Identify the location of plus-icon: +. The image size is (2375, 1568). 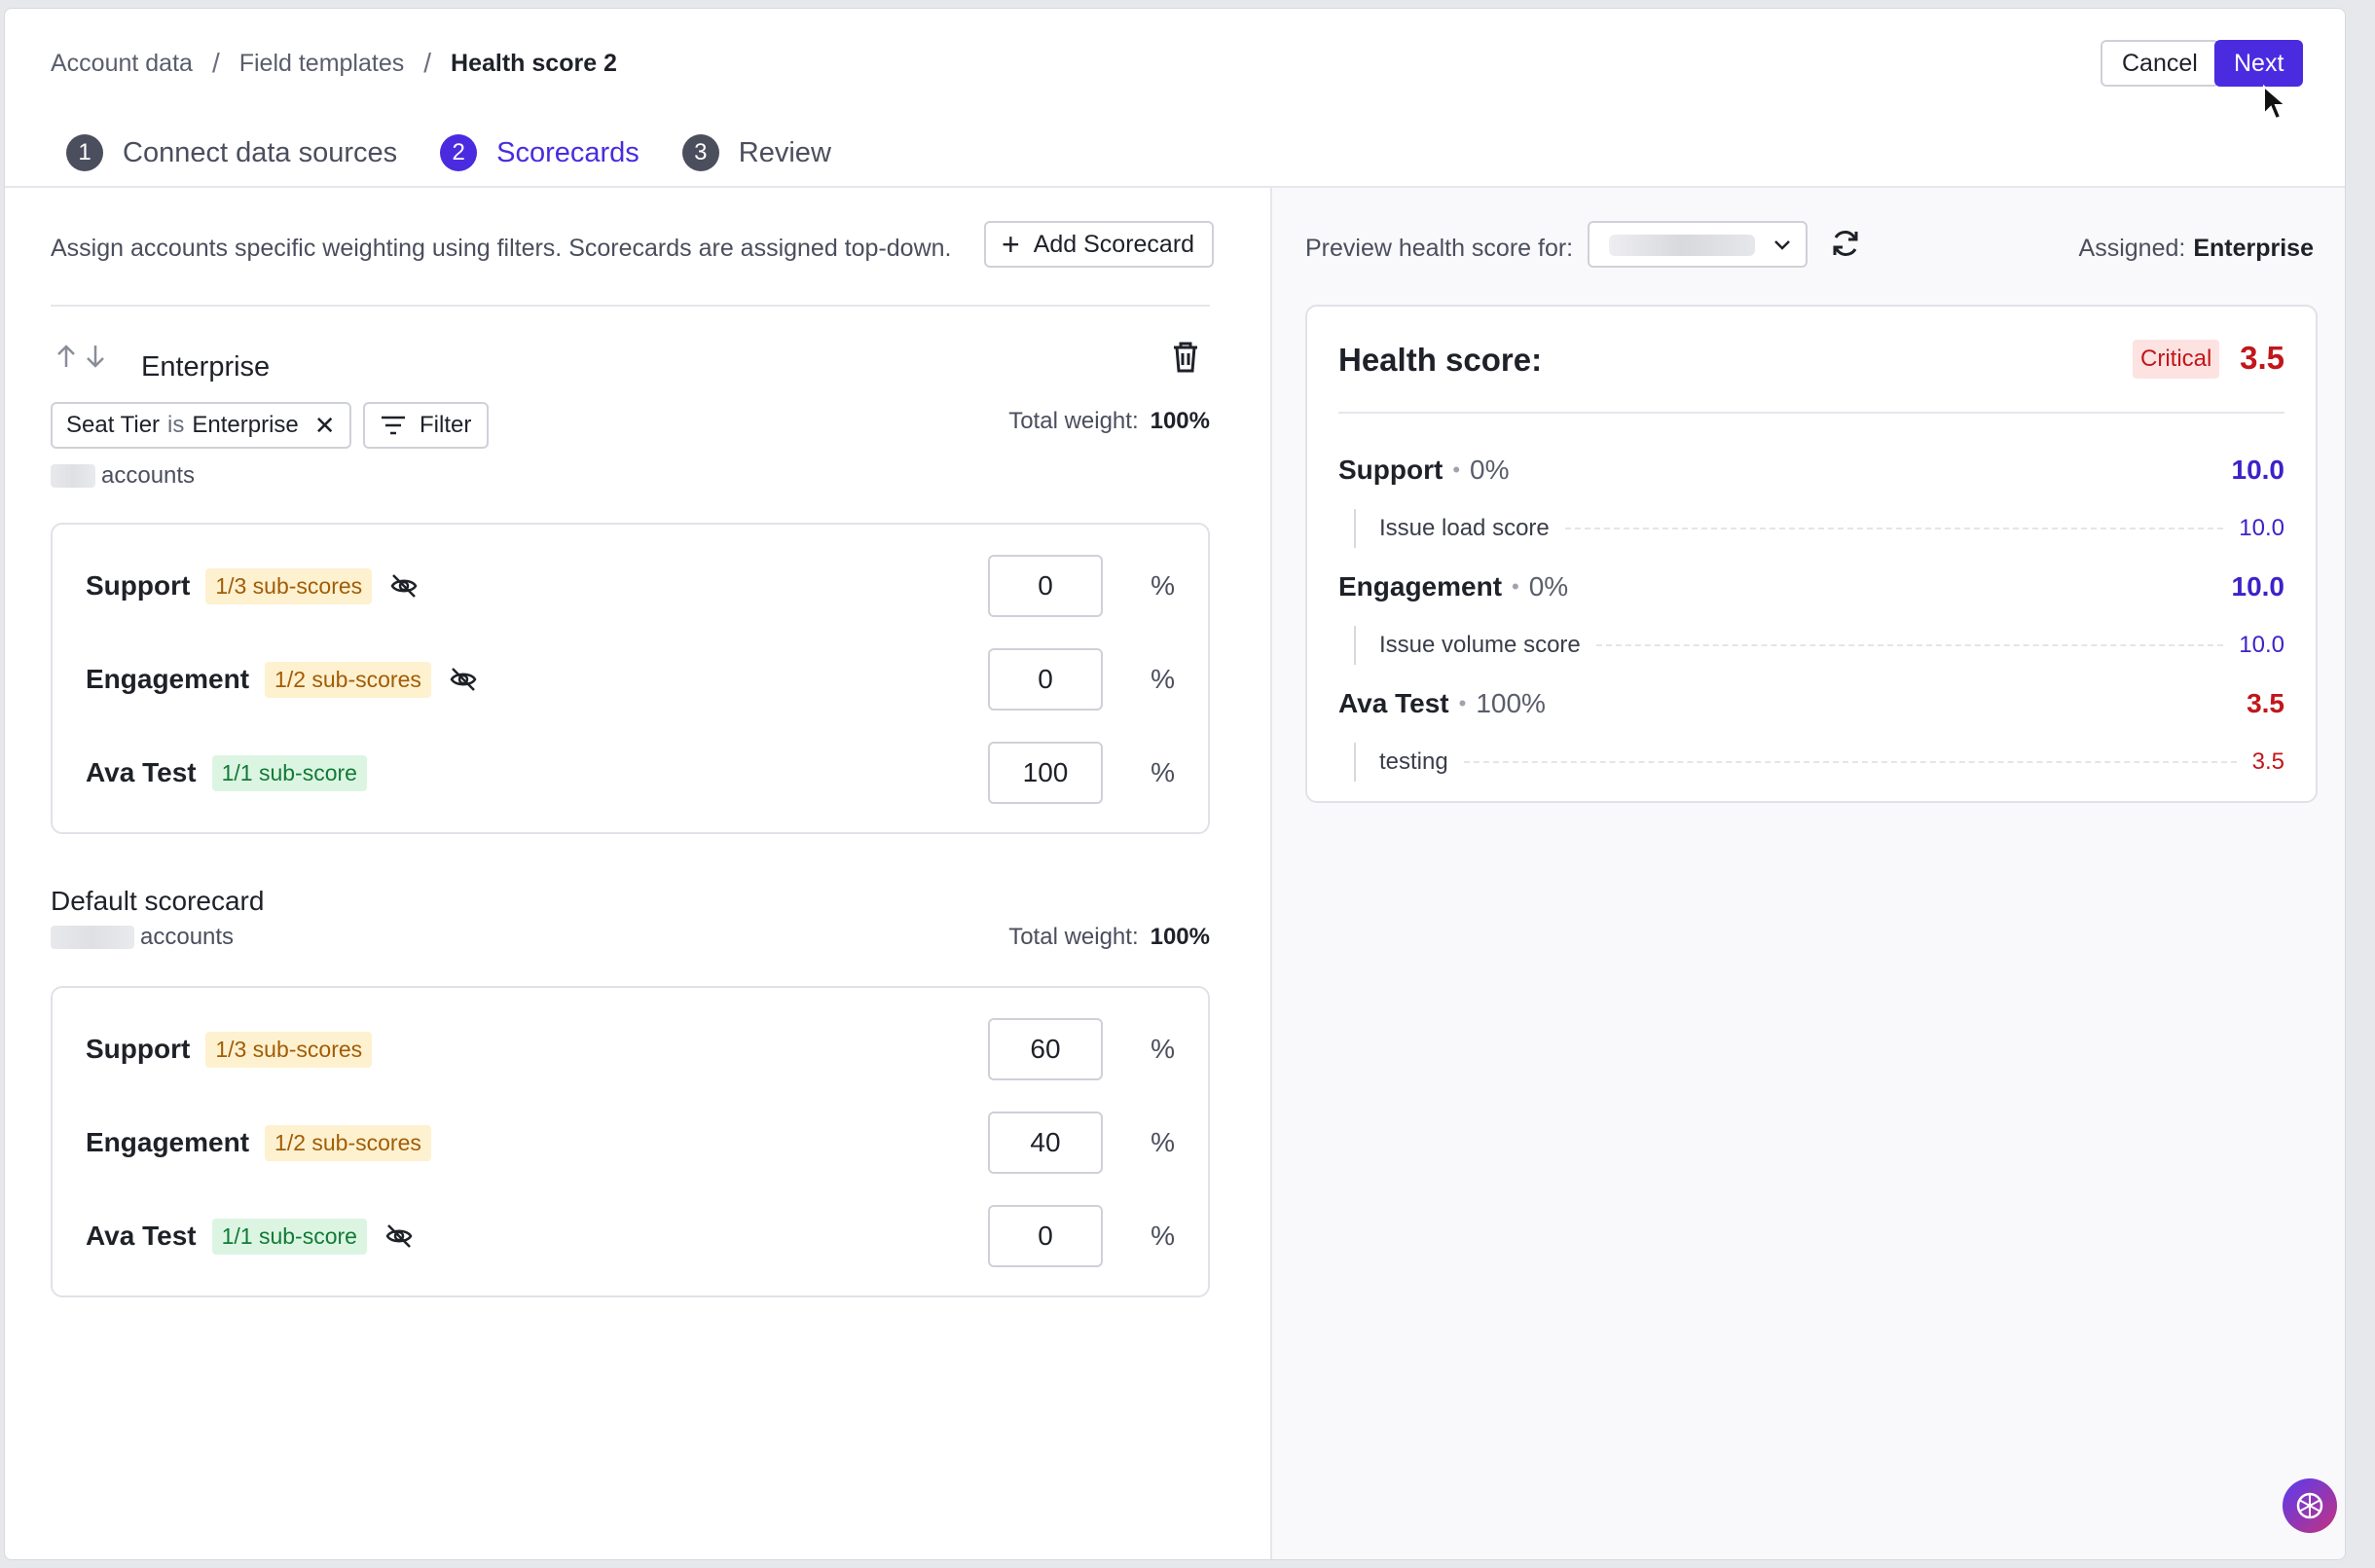
(1011, 244).